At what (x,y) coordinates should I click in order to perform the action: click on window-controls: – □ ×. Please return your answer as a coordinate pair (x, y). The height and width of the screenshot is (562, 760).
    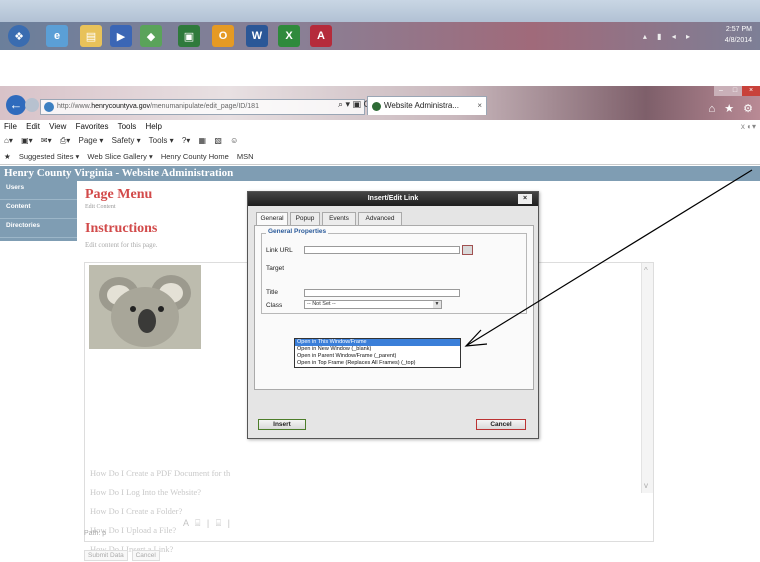
    Looking at the image, I should click on (737, 91).